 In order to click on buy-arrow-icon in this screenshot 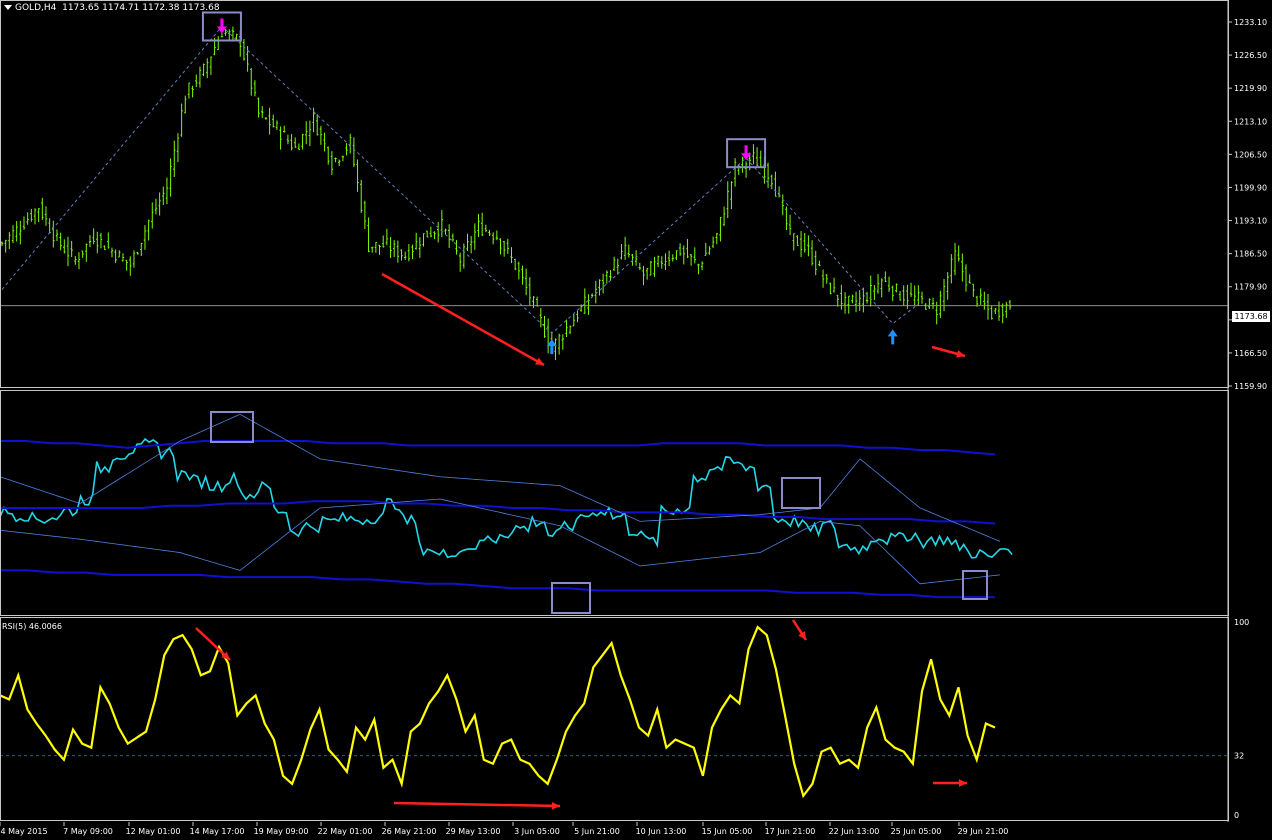, I will do `click(892, 337)`.